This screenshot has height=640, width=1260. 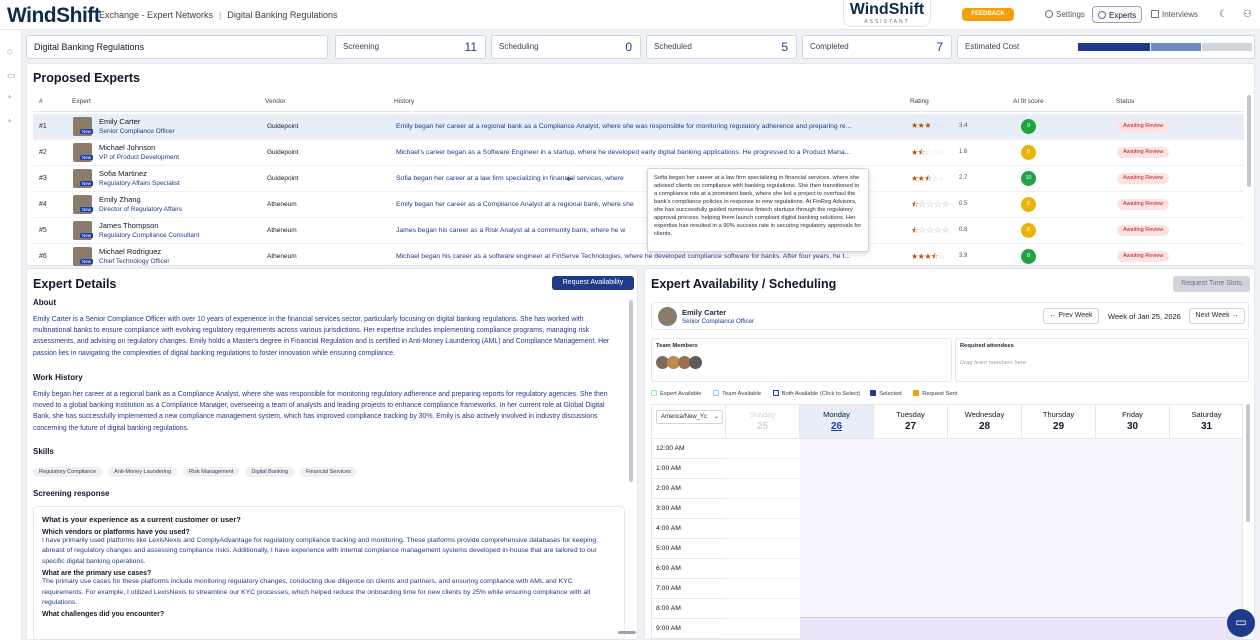 I want to click on dark-mode-toggle: ☾, so click(x=1223, y=14).